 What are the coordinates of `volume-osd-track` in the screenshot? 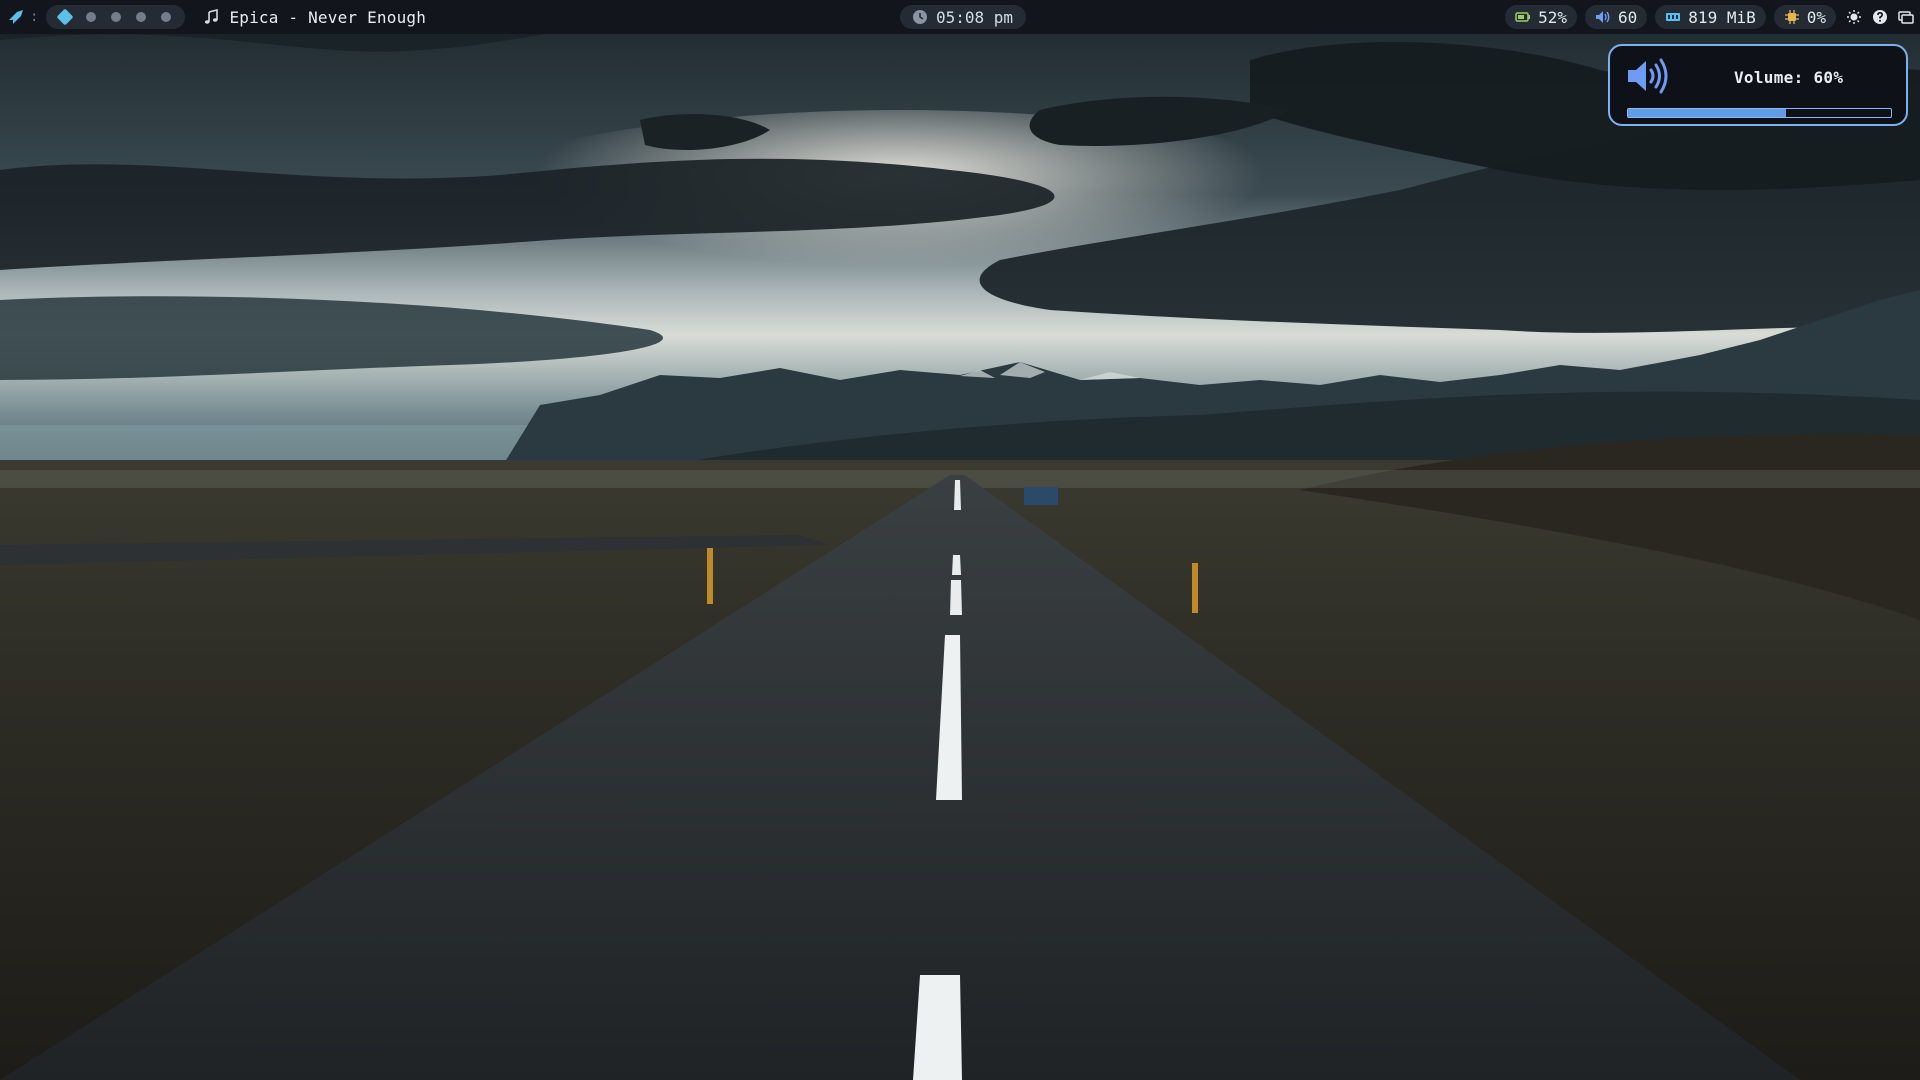 It's located at (1759, 113).